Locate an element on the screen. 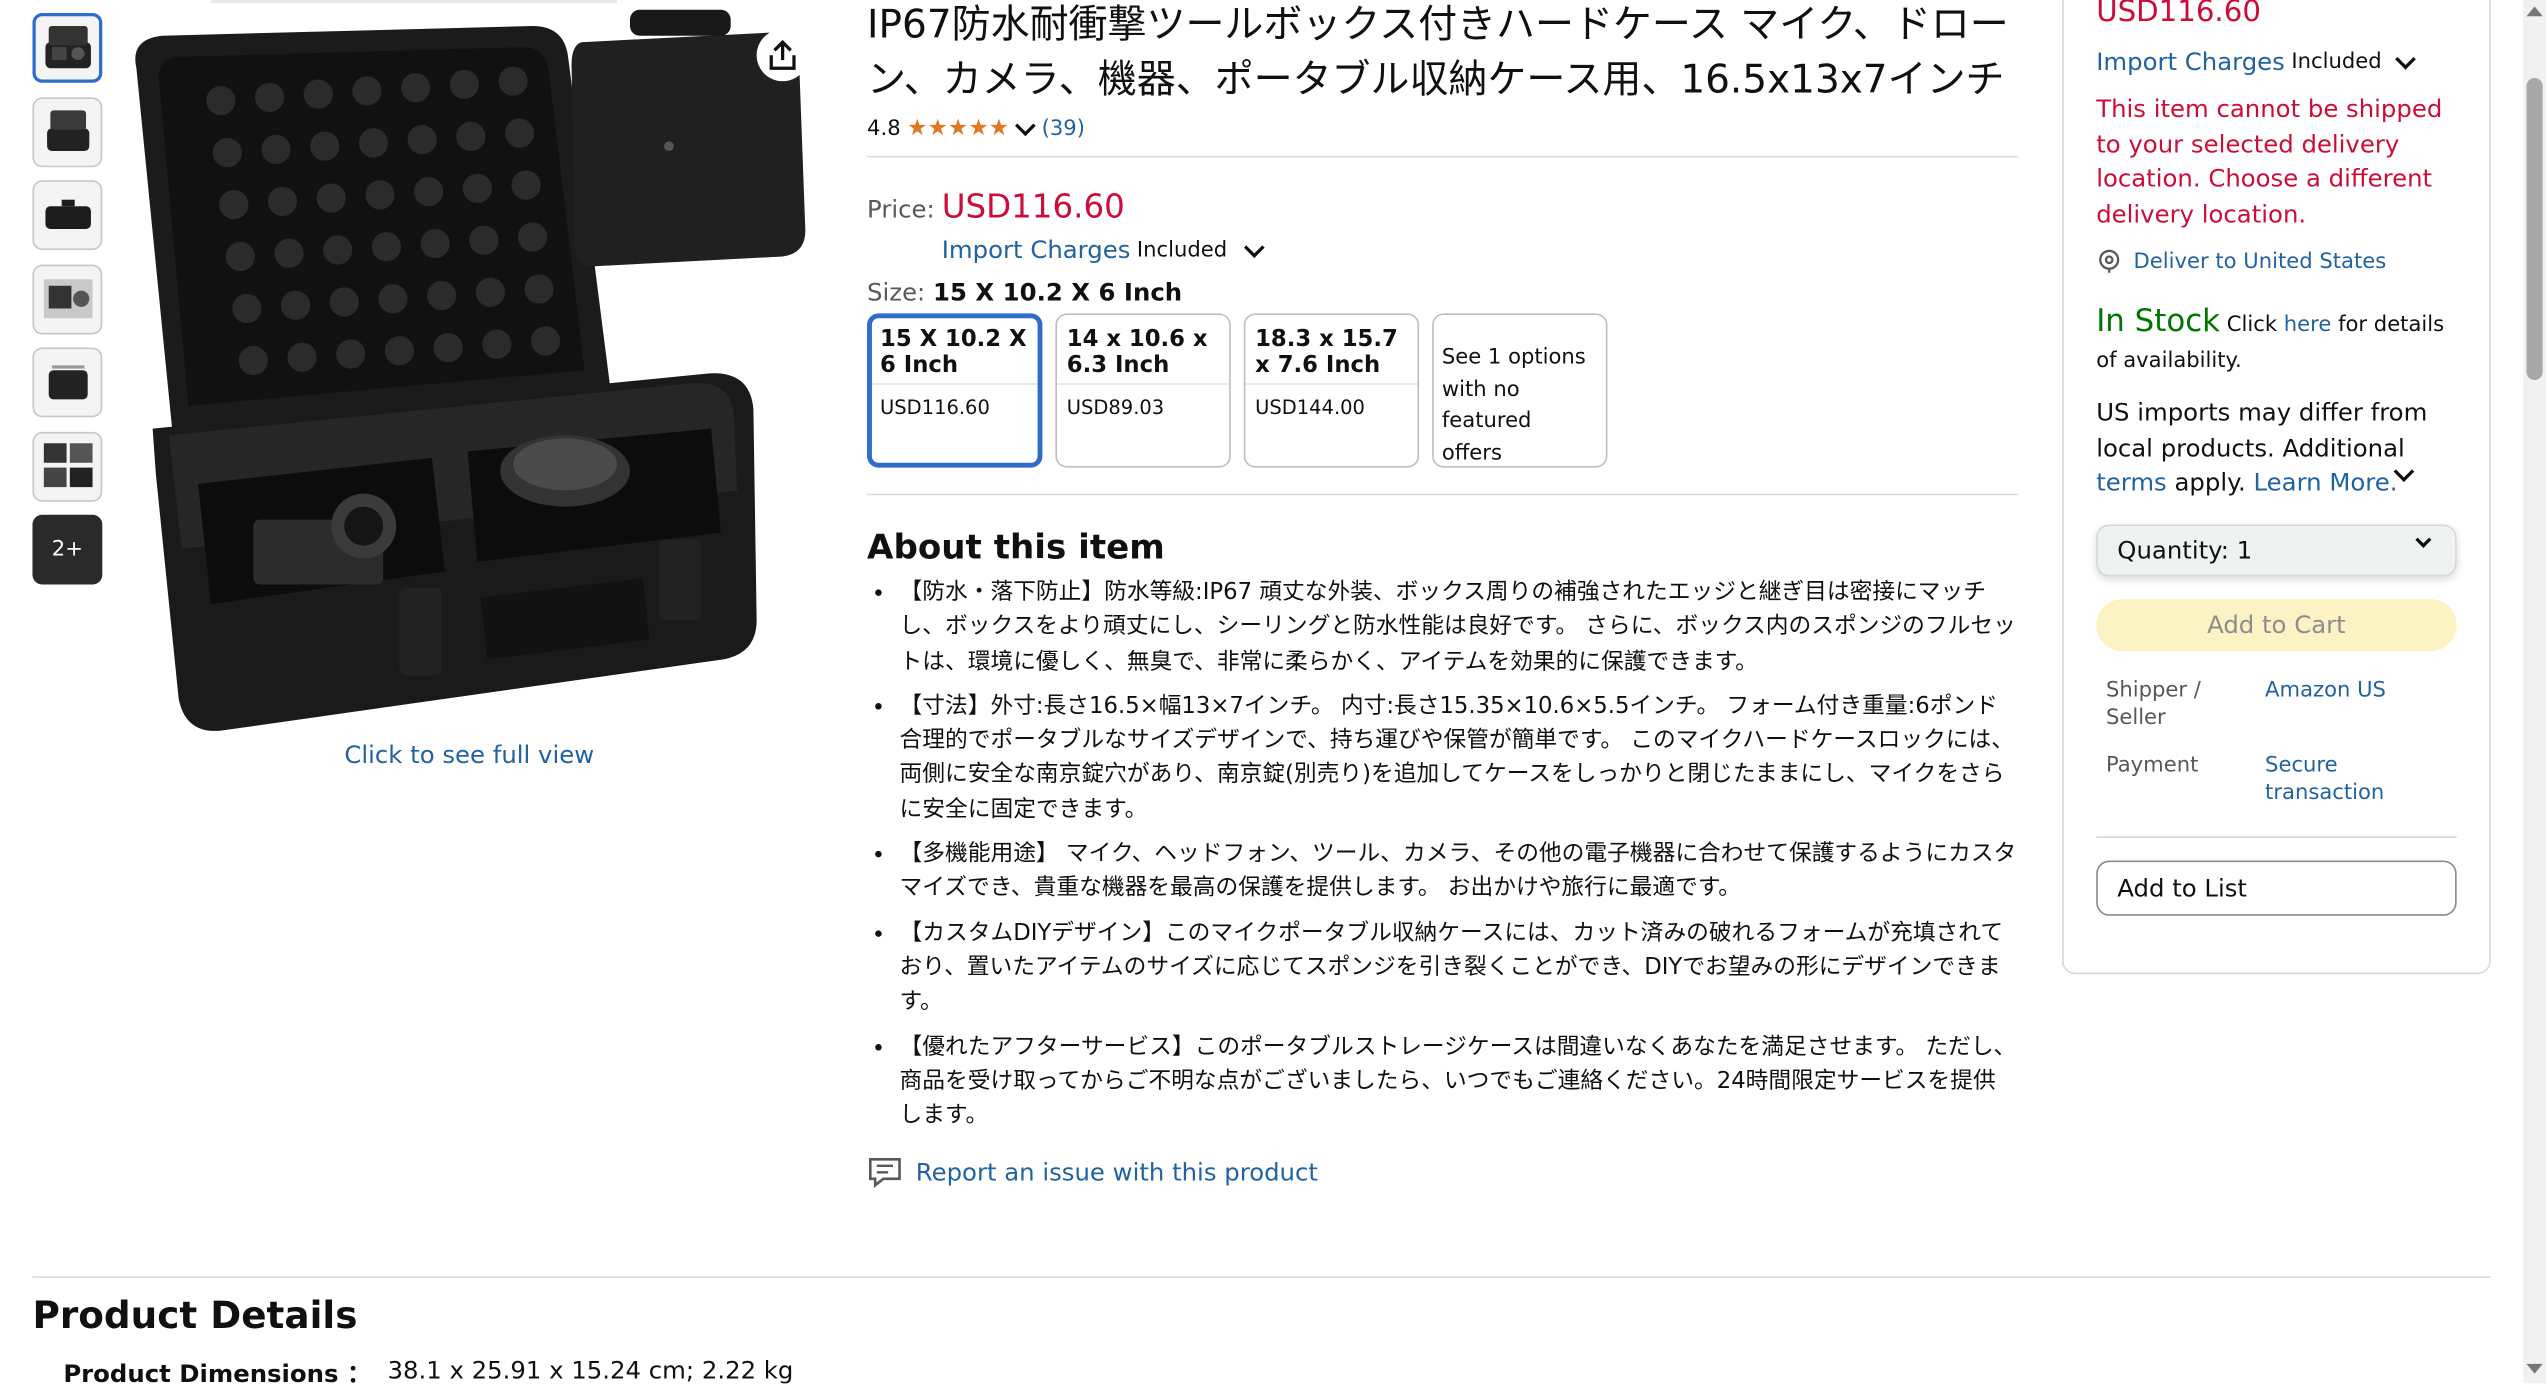  shipper-label: Shipper / Seller is located at coordinates (2153, 703).